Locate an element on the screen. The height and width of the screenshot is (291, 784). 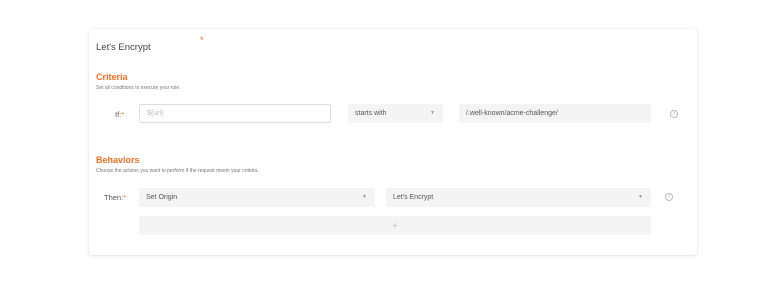
criteria-title: Criteria is located at coordinates (112, 77).